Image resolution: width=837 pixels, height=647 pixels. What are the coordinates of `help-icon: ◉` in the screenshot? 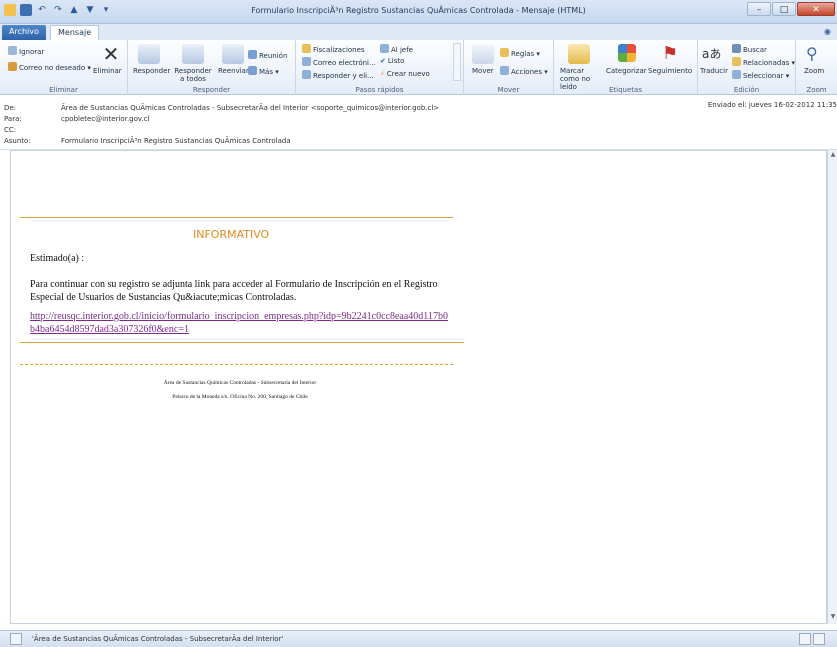 It's located at (827, 31).